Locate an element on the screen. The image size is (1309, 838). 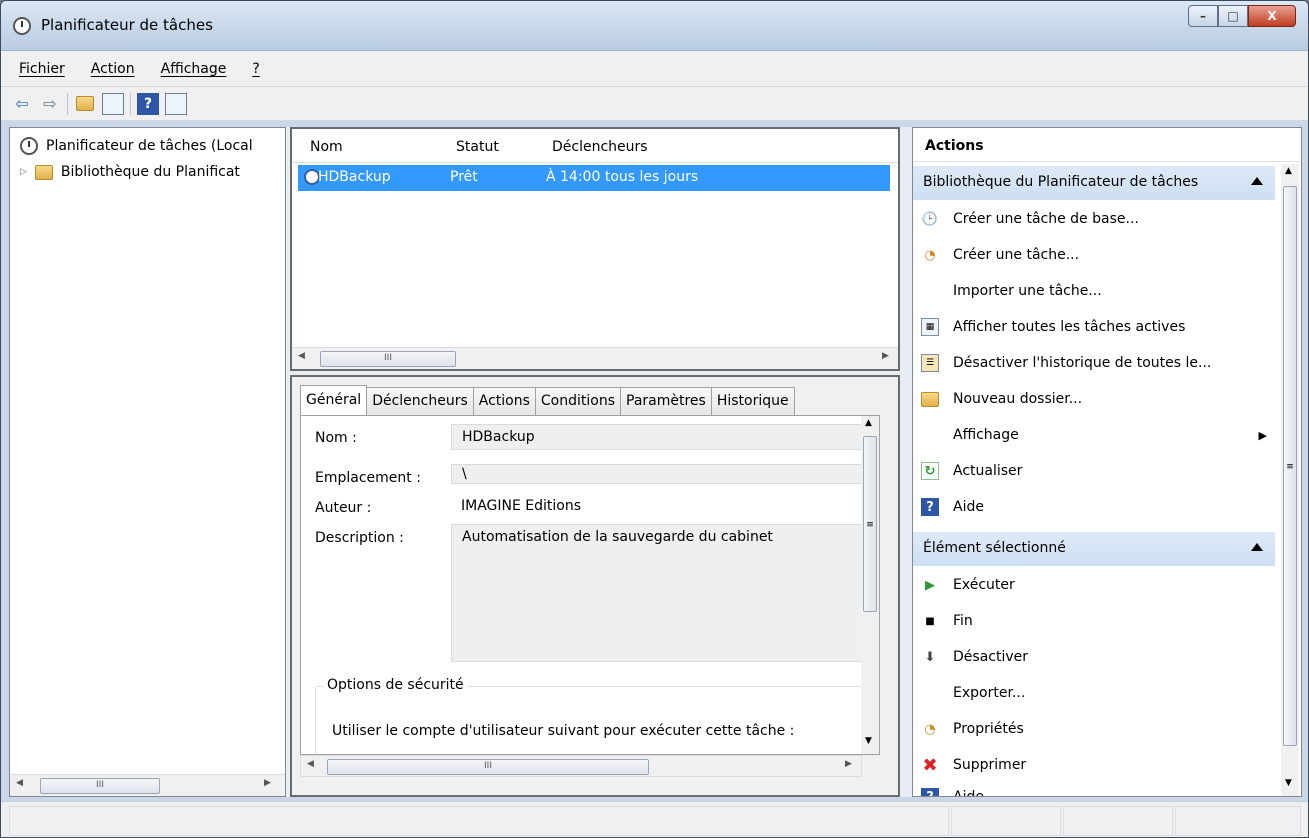
status-cell is located at coordinates (1118, 821).